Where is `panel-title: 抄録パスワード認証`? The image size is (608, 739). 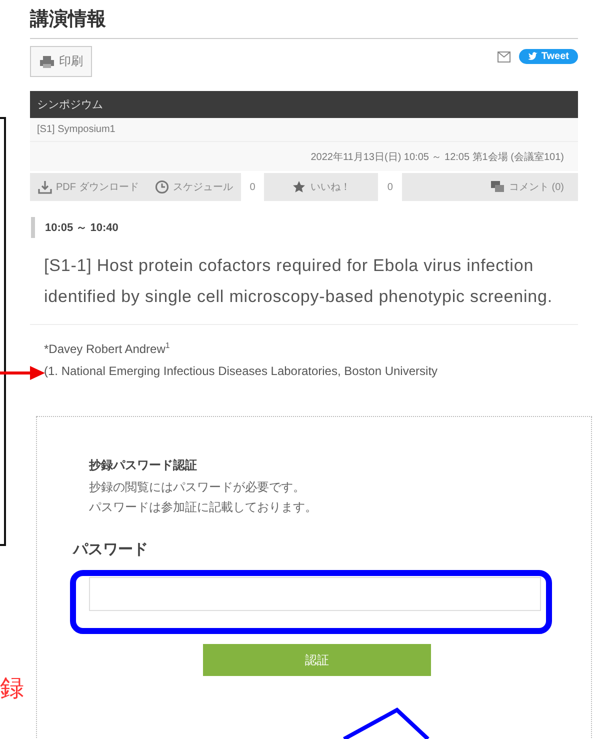 panel-title: 抄録パスワード認証 is located at coordinates (143, 465).